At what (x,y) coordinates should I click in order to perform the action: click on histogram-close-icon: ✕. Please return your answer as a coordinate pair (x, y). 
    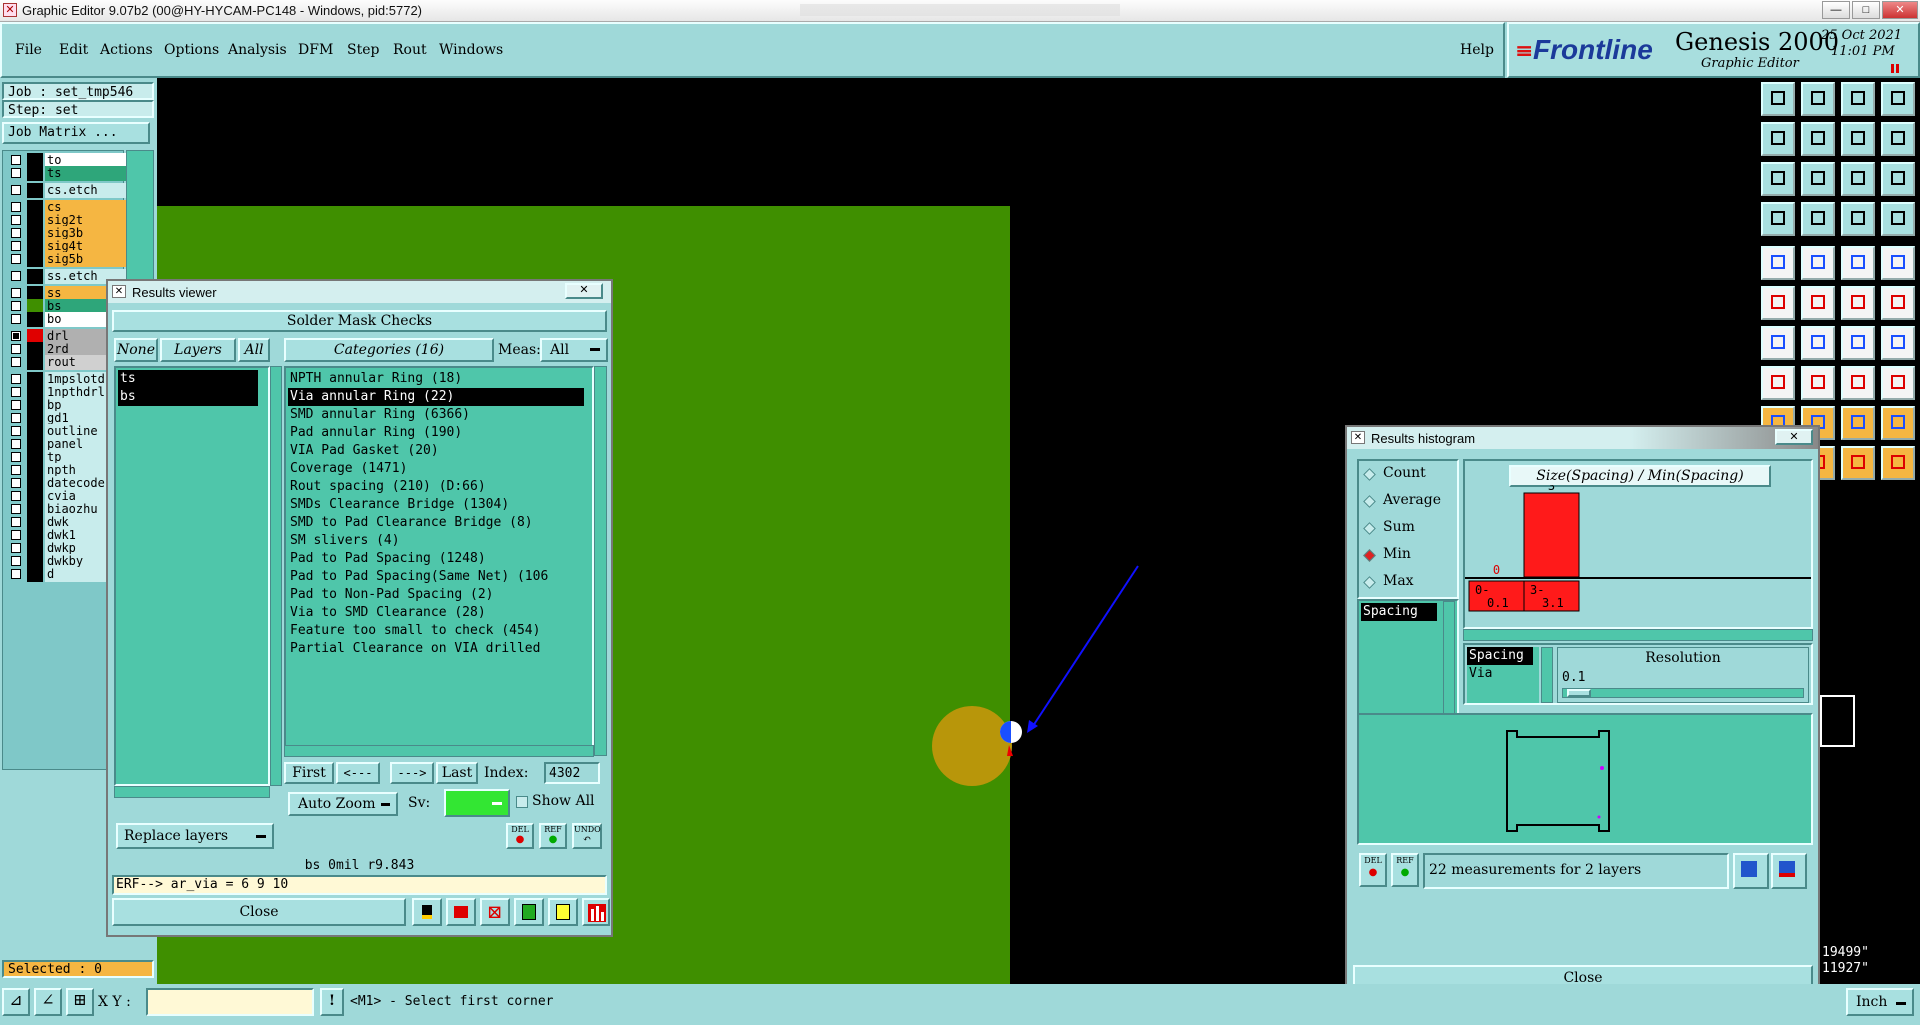
    Looking at the image, I should click on (1794, 437).